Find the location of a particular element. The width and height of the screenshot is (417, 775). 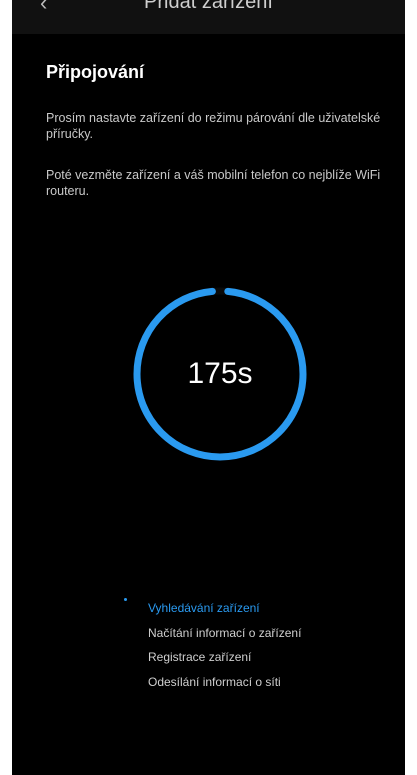

countdown-ring: 175s is located at coordinates (220, 374).